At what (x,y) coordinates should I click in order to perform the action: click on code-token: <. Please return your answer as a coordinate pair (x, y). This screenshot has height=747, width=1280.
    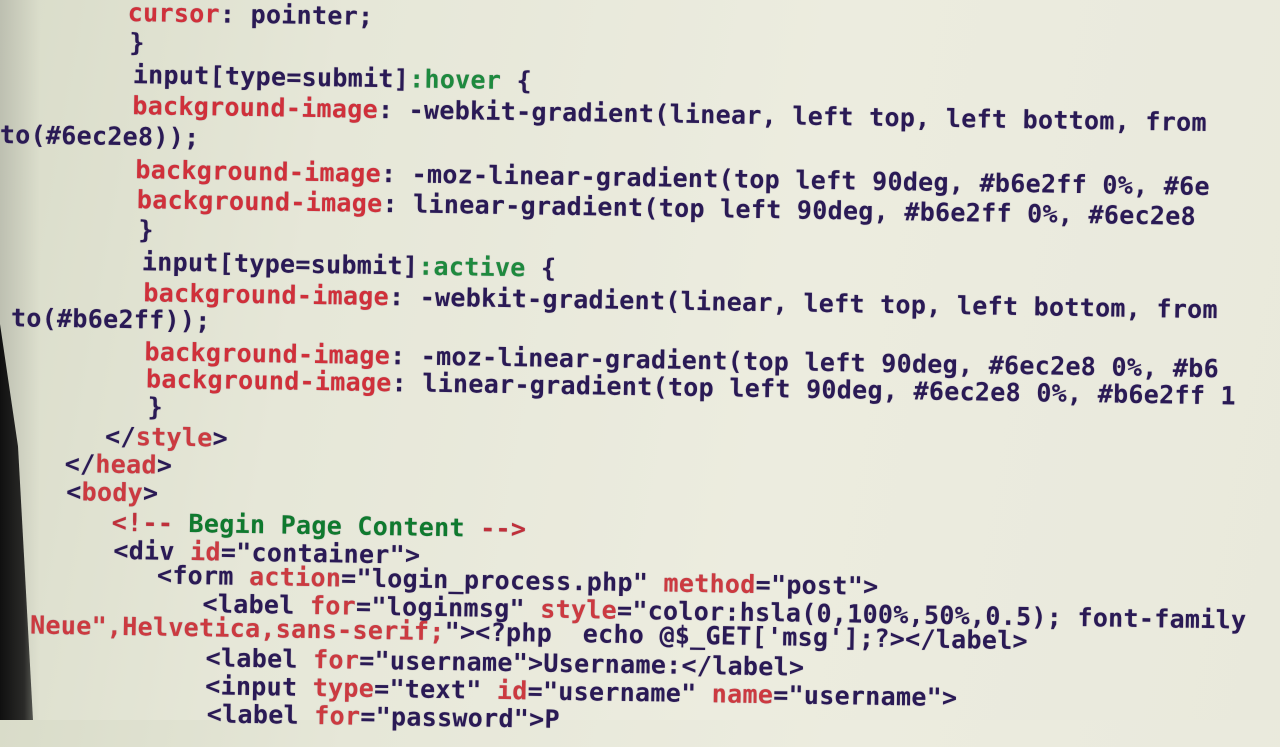
    Looking at the image, I should click on (74, 492).